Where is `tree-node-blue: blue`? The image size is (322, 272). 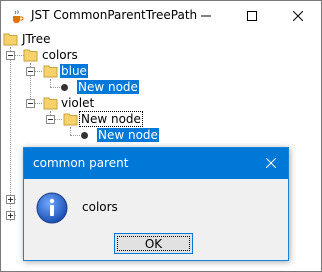
tree-node-blue: blue is located at coordinates (65, 71).